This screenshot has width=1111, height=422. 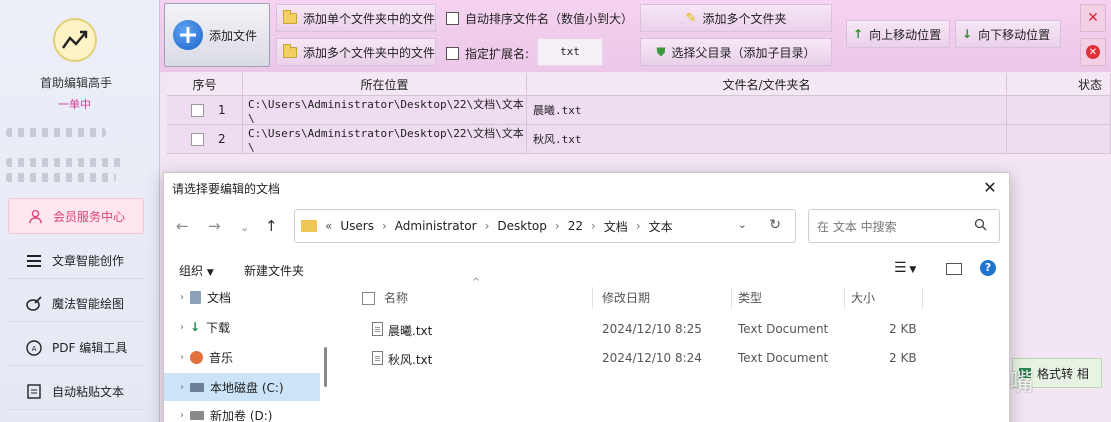 I want to click on select-all-checkbox, so click(x=368, y=298).